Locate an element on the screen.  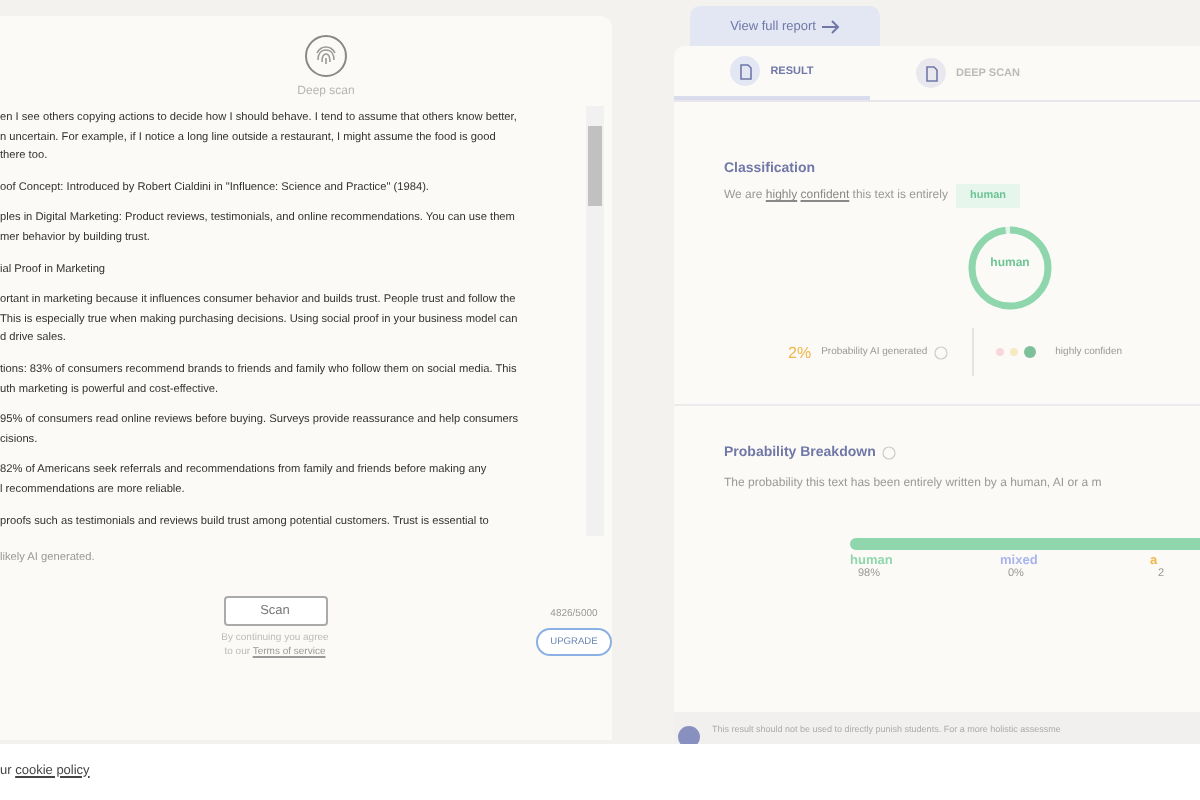
arrow-icon is located at coordinates (830, 26).